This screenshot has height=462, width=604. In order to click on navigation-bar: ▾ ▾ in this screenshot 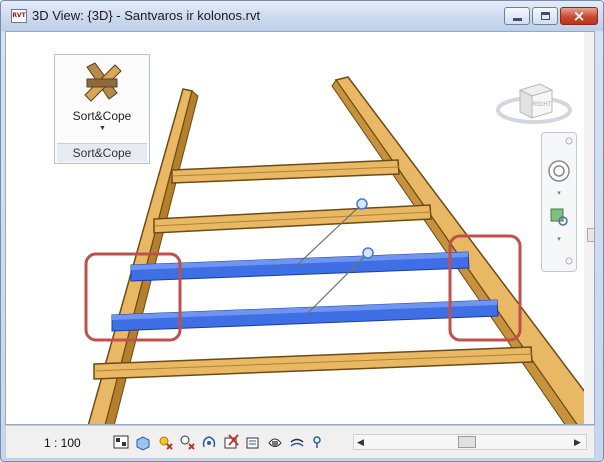, I will do `click(559, 202)`.